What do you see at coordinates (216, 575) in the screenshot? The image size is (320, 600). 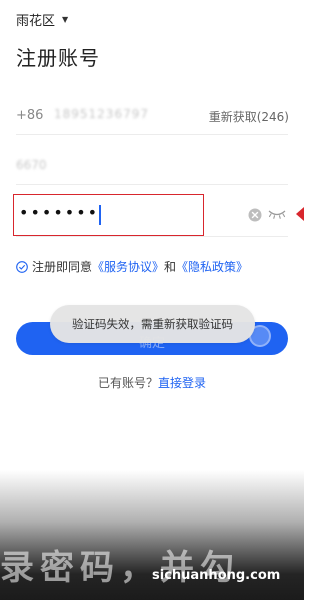 I see `watermark: sichuanhong.com` at bounding box center [216, 575].